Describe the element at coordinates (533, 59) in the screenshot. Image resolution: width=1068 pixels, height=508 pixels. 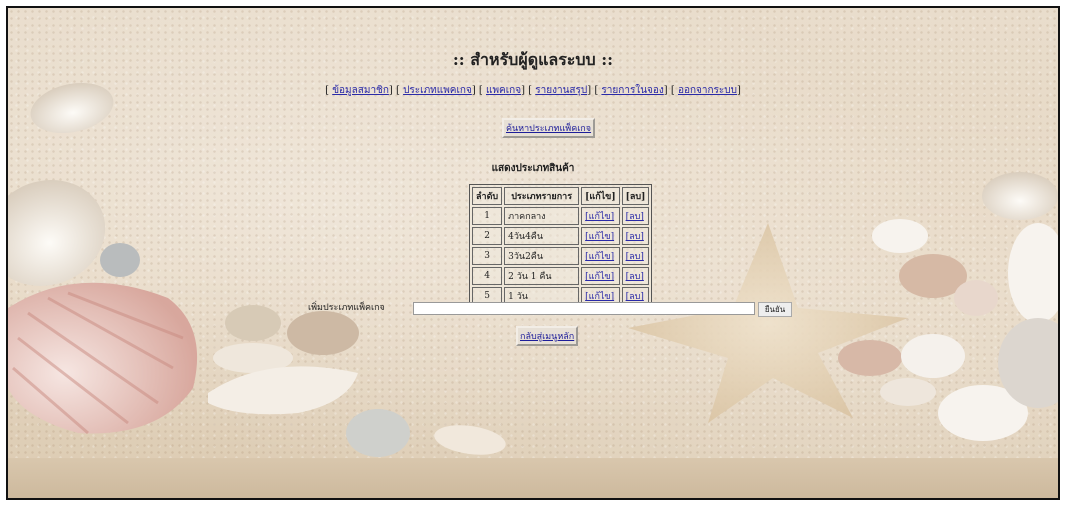
I see `page-title: :: สำหรับผู้ดูแลระบบ ::` at that location.